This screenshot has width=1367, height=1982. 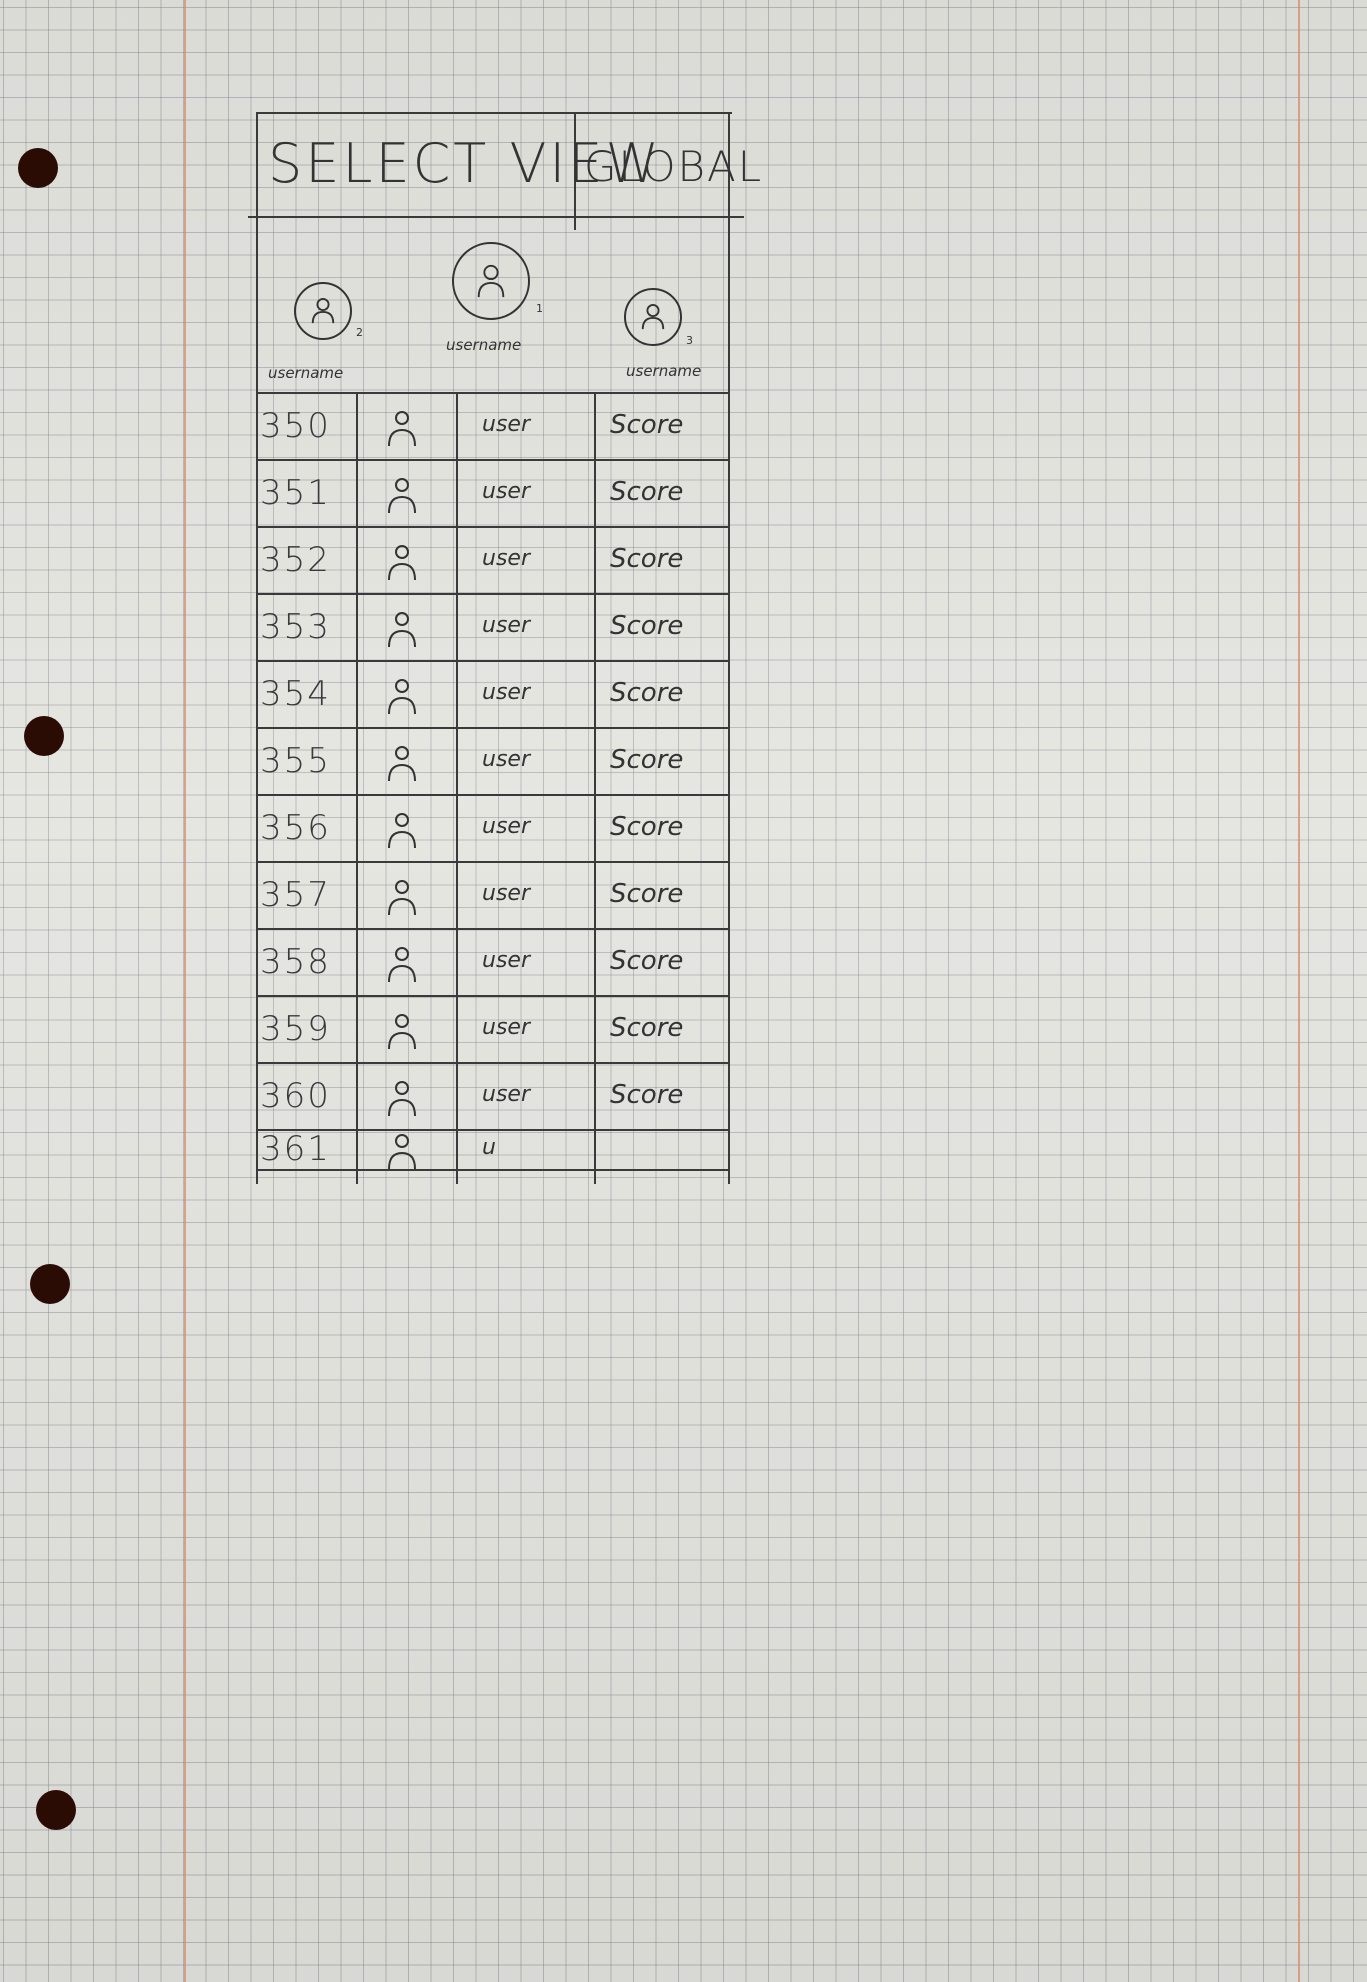 I want to click on table-row: 357 user Score, so click(x=494, y=896).